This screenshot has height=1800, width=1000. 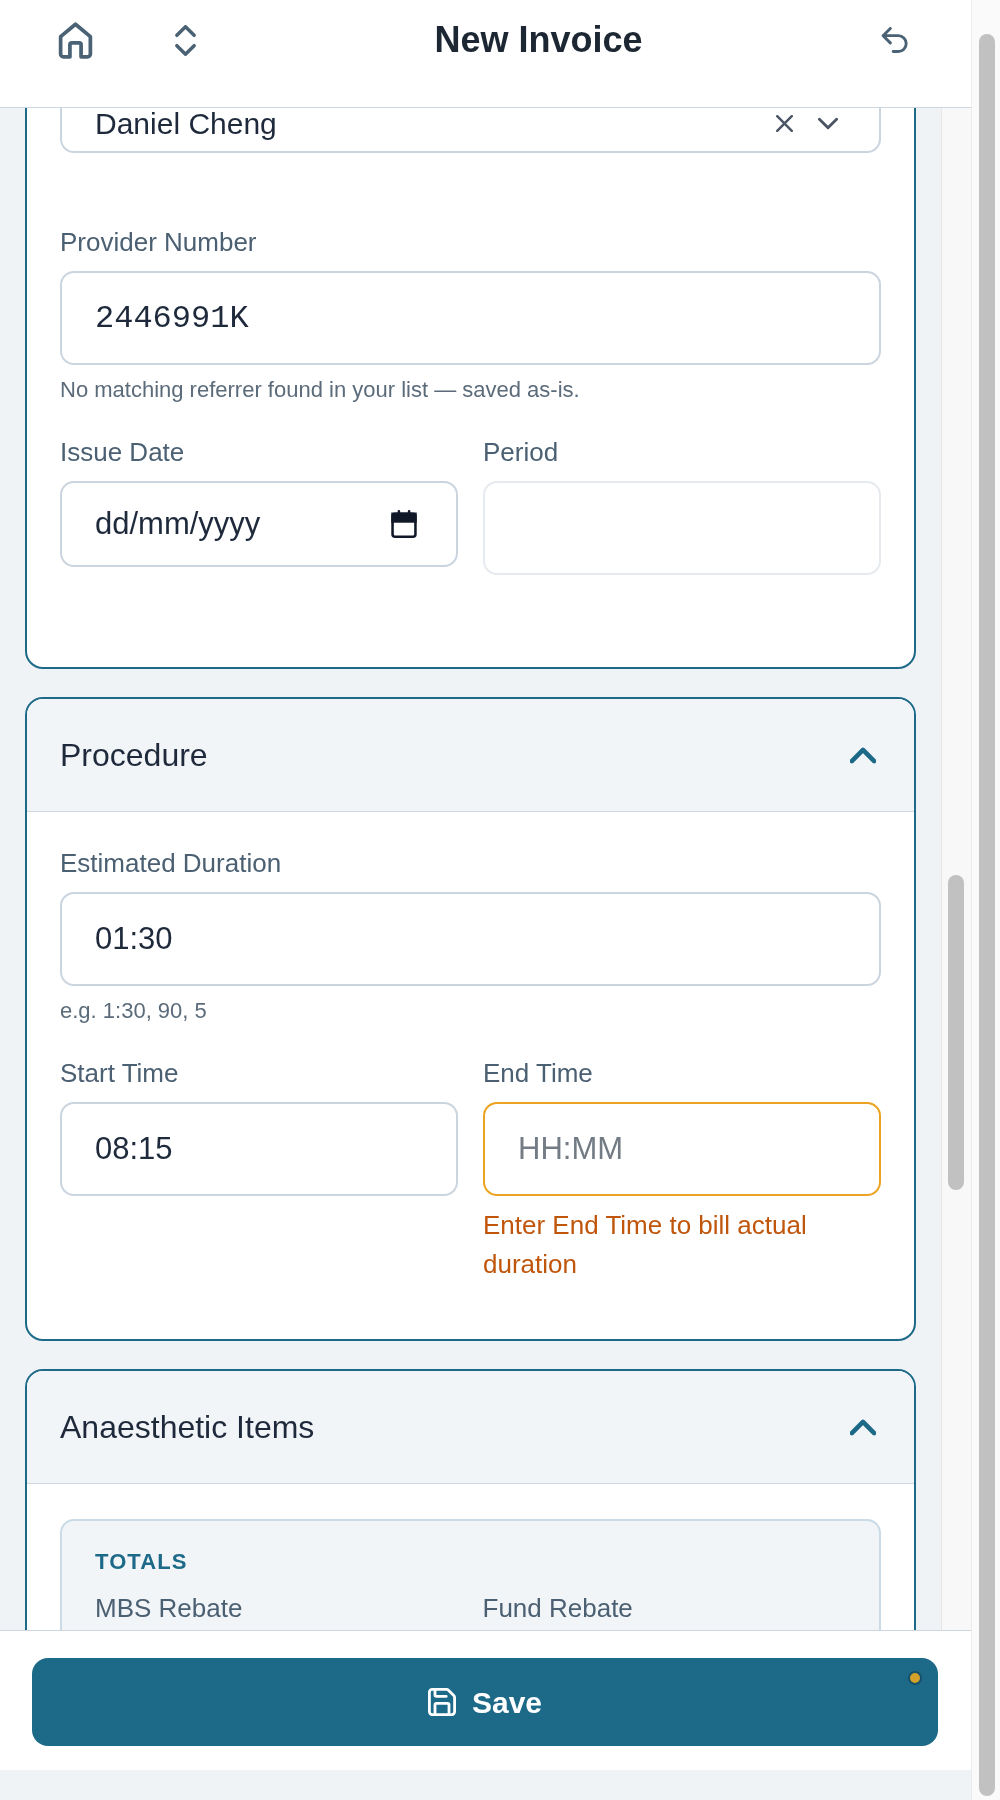 What do you see at coordinates (470, 318) in the screenshot?
I see `input-field: 2446991K` at bounding box center [470, 318].